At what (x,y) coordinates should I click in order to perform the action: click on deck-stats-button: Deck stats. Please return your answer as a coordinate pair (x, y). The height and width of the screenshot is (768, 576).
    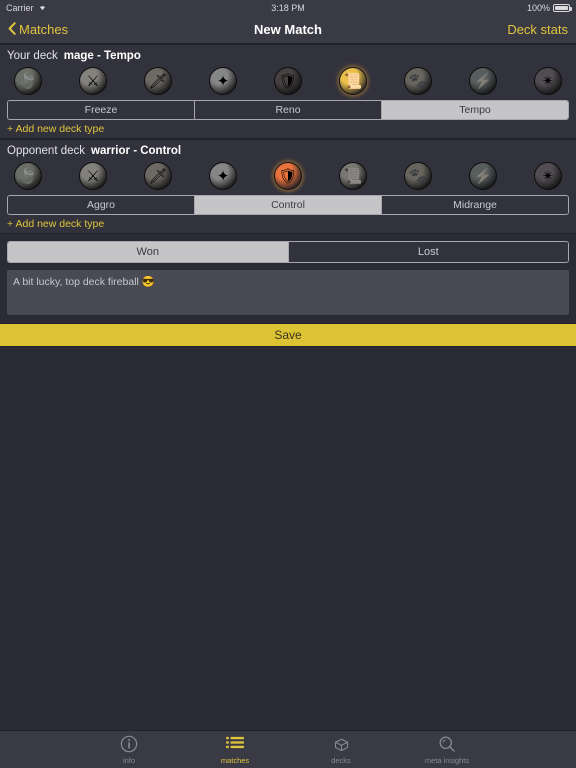
    Looking at the image, I should click on (537, 29).